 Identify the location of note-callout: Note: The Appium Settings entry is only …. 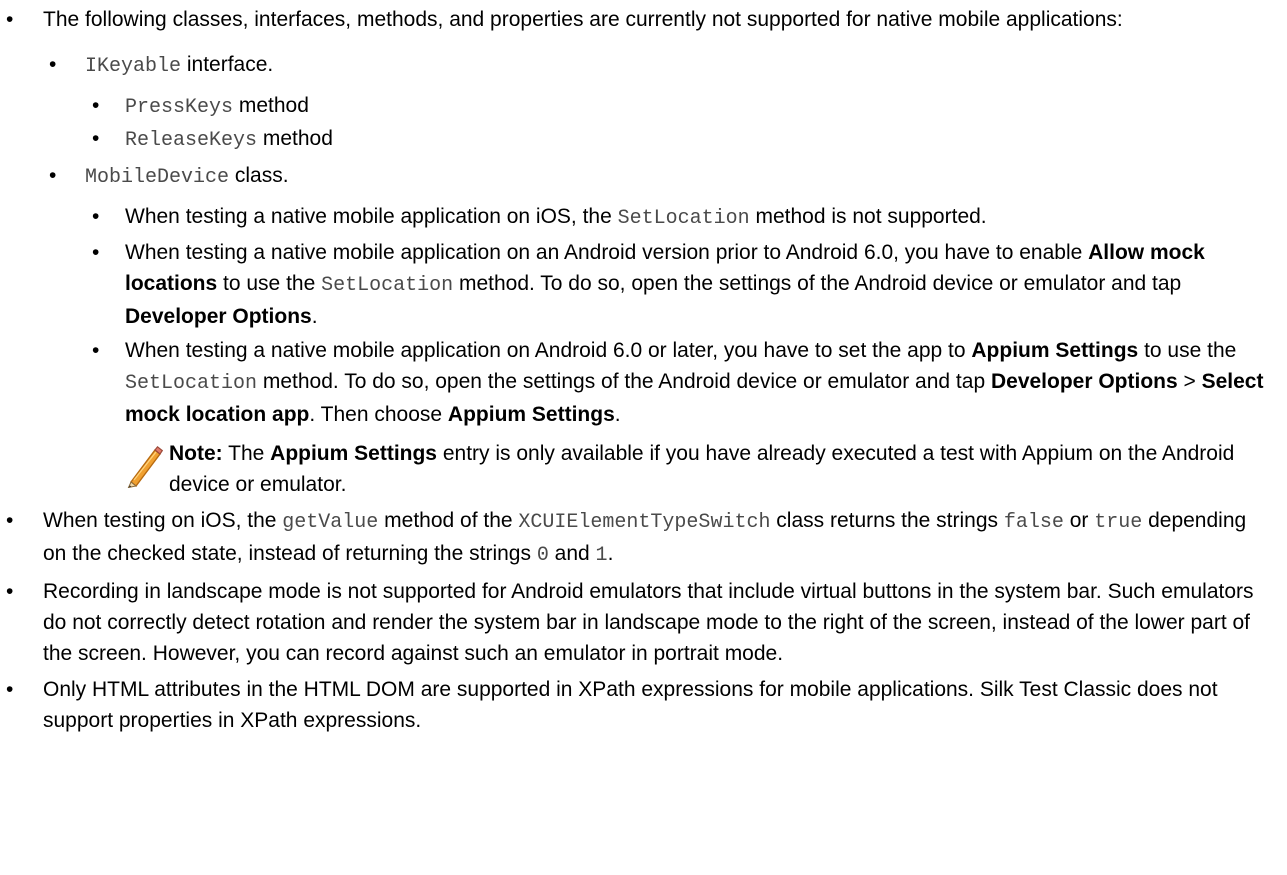
(696, 469).